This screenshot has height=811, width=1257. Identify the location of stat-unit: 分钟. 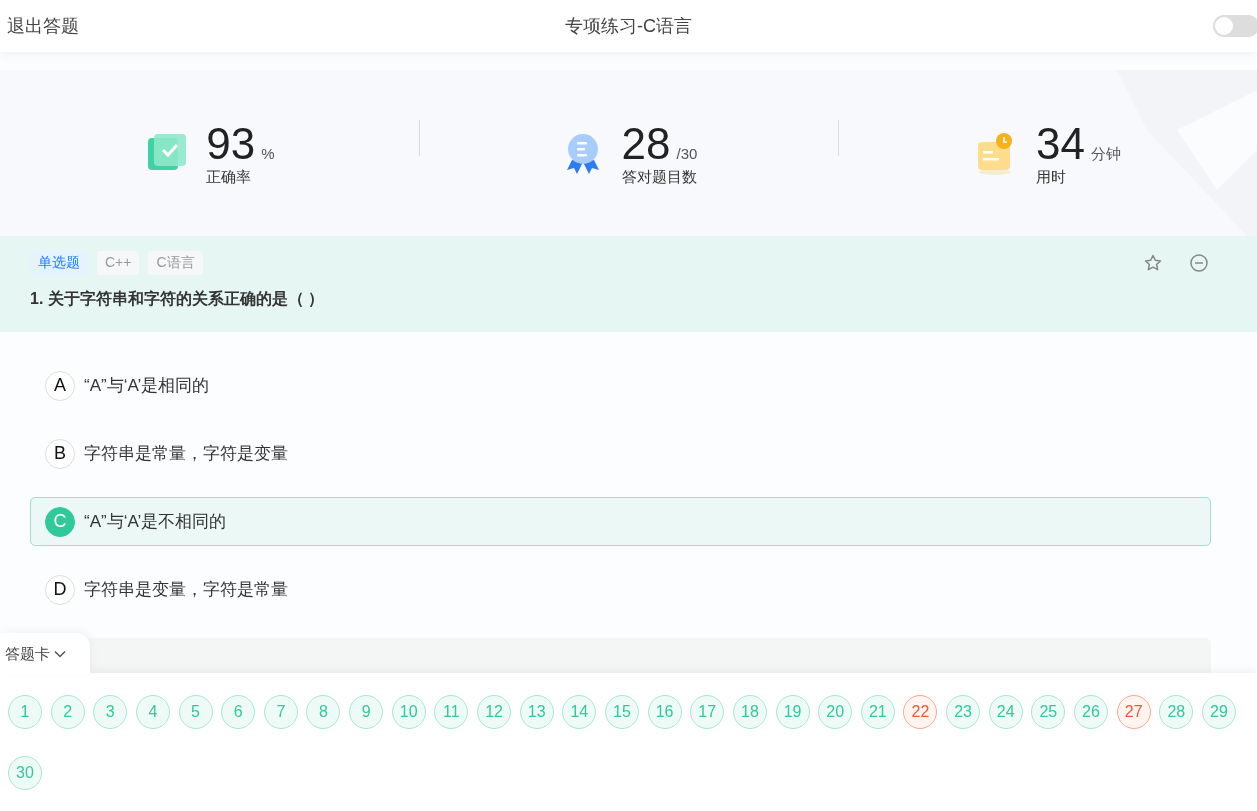
(1105, 154).